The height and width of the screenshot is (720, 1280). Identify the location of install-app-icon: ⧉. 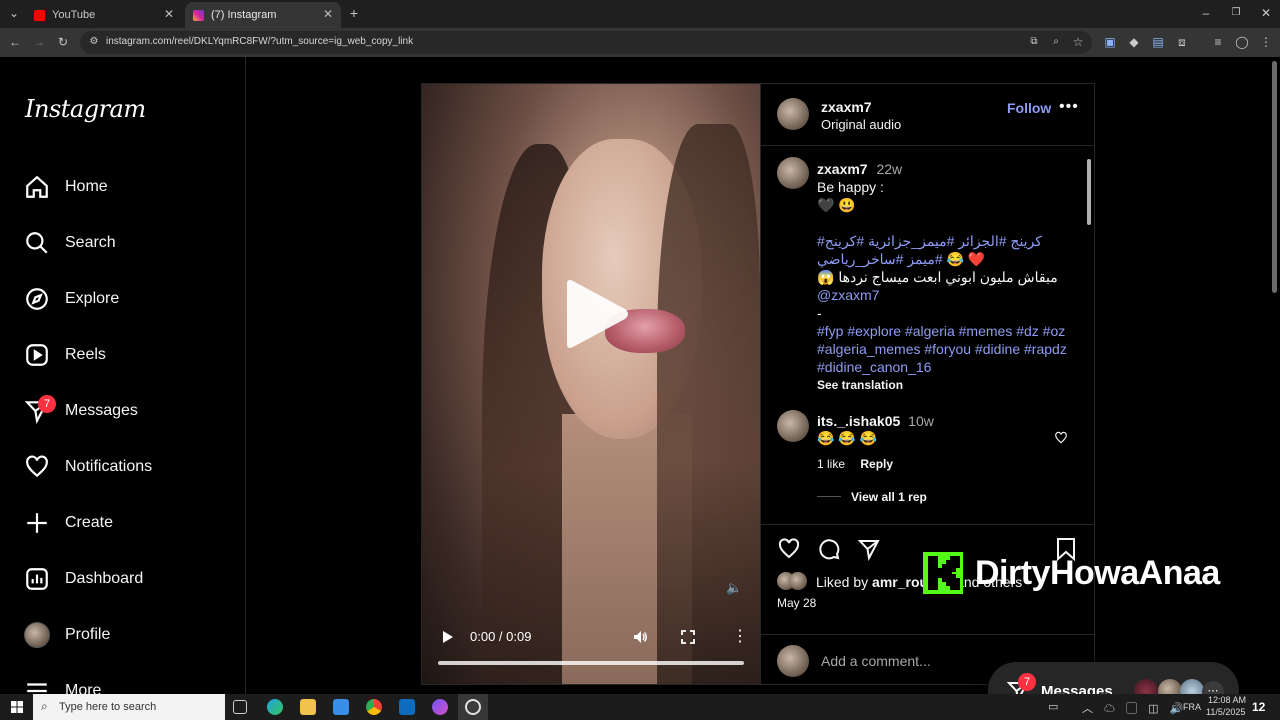
(1034, 42).